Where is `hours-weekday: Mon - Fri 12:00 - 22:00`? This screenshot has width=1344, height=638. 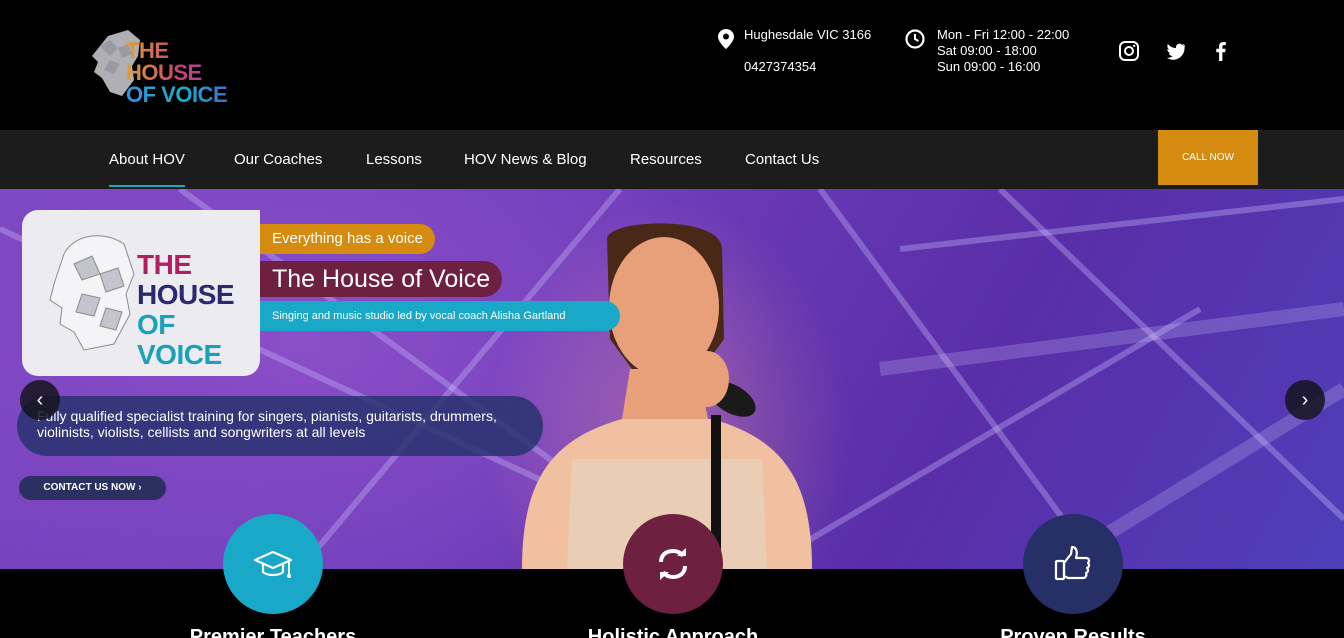
hours-weekday: Mon - Fri 12:00 - 22:00 is located at coordinates (1003, 34).